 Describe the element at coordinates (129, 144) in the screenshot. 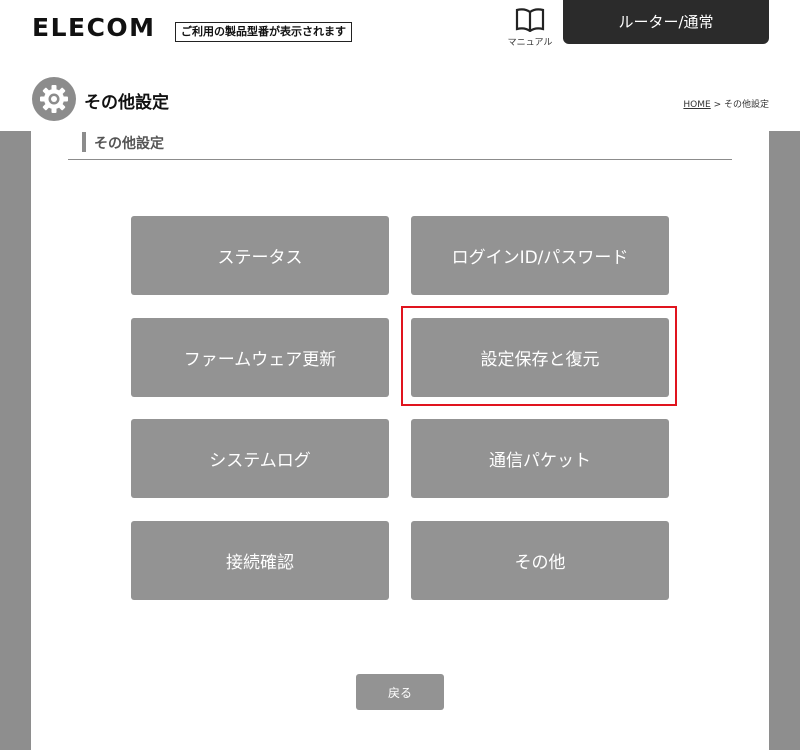

I see `section-title: その他設定` at that location.